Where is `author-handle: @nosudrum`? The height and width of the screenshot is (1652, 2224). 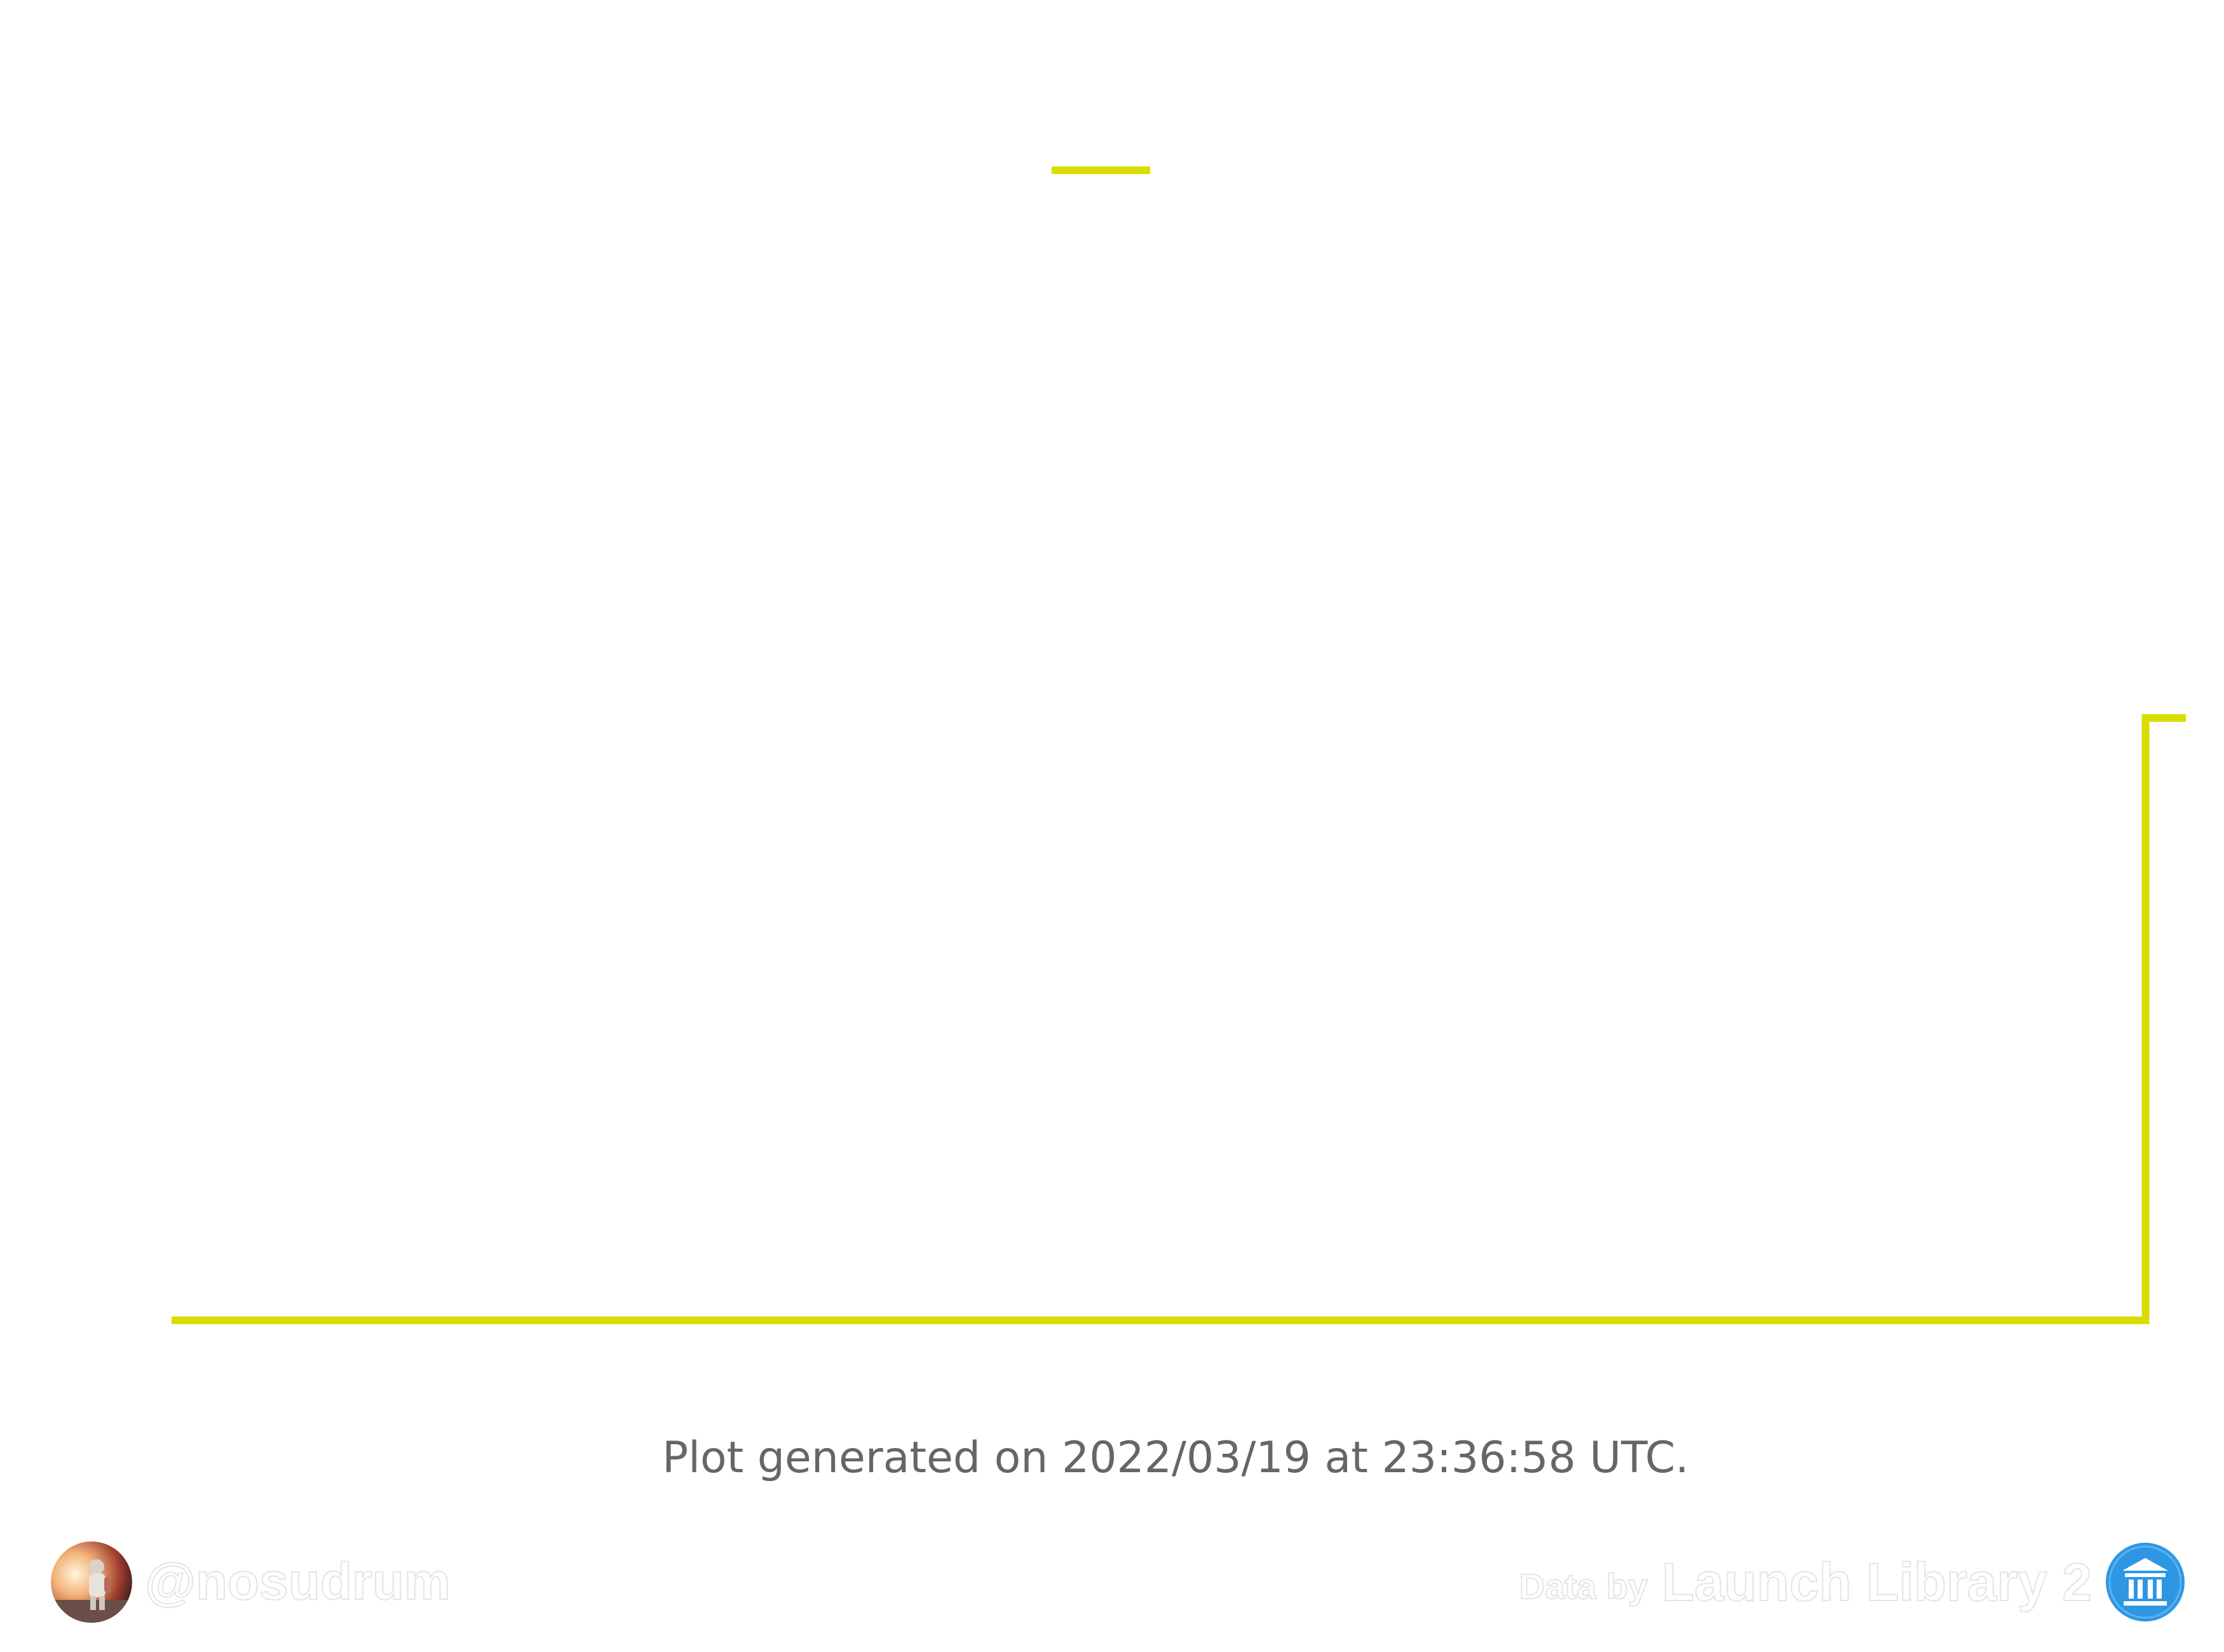
author-handle: @nosudrum is located at coordinates (297, 1582).